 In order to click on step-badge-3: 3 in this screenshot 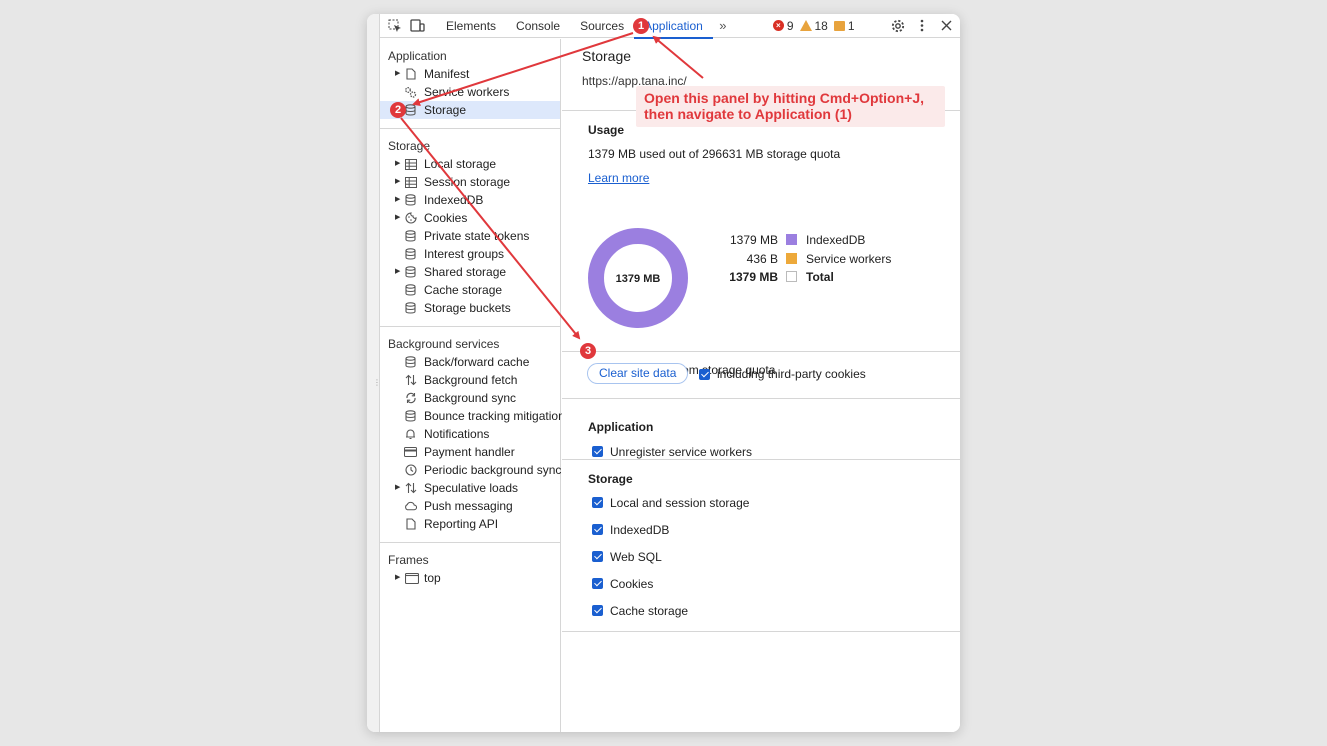, I will do `click(588, 351)`.